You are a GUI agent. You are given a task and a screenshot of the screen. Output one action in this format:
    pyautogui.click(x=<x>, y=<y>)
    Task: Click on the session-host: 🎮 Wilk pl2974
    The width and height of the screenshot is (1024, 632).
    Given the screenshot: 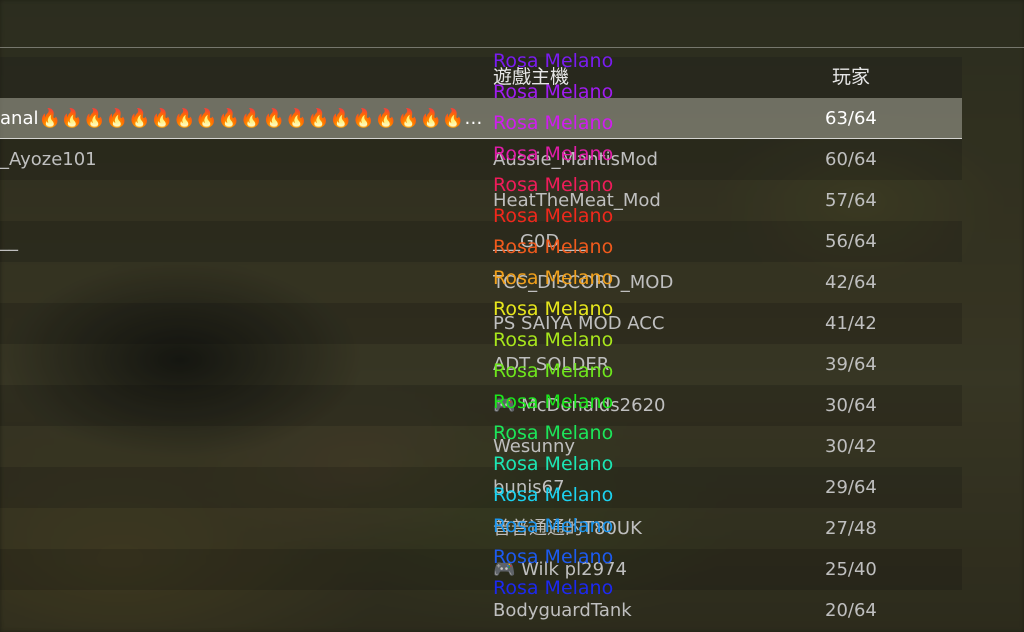 What is the action you would take?
    pyautogui.click(x=560, y=569)
    